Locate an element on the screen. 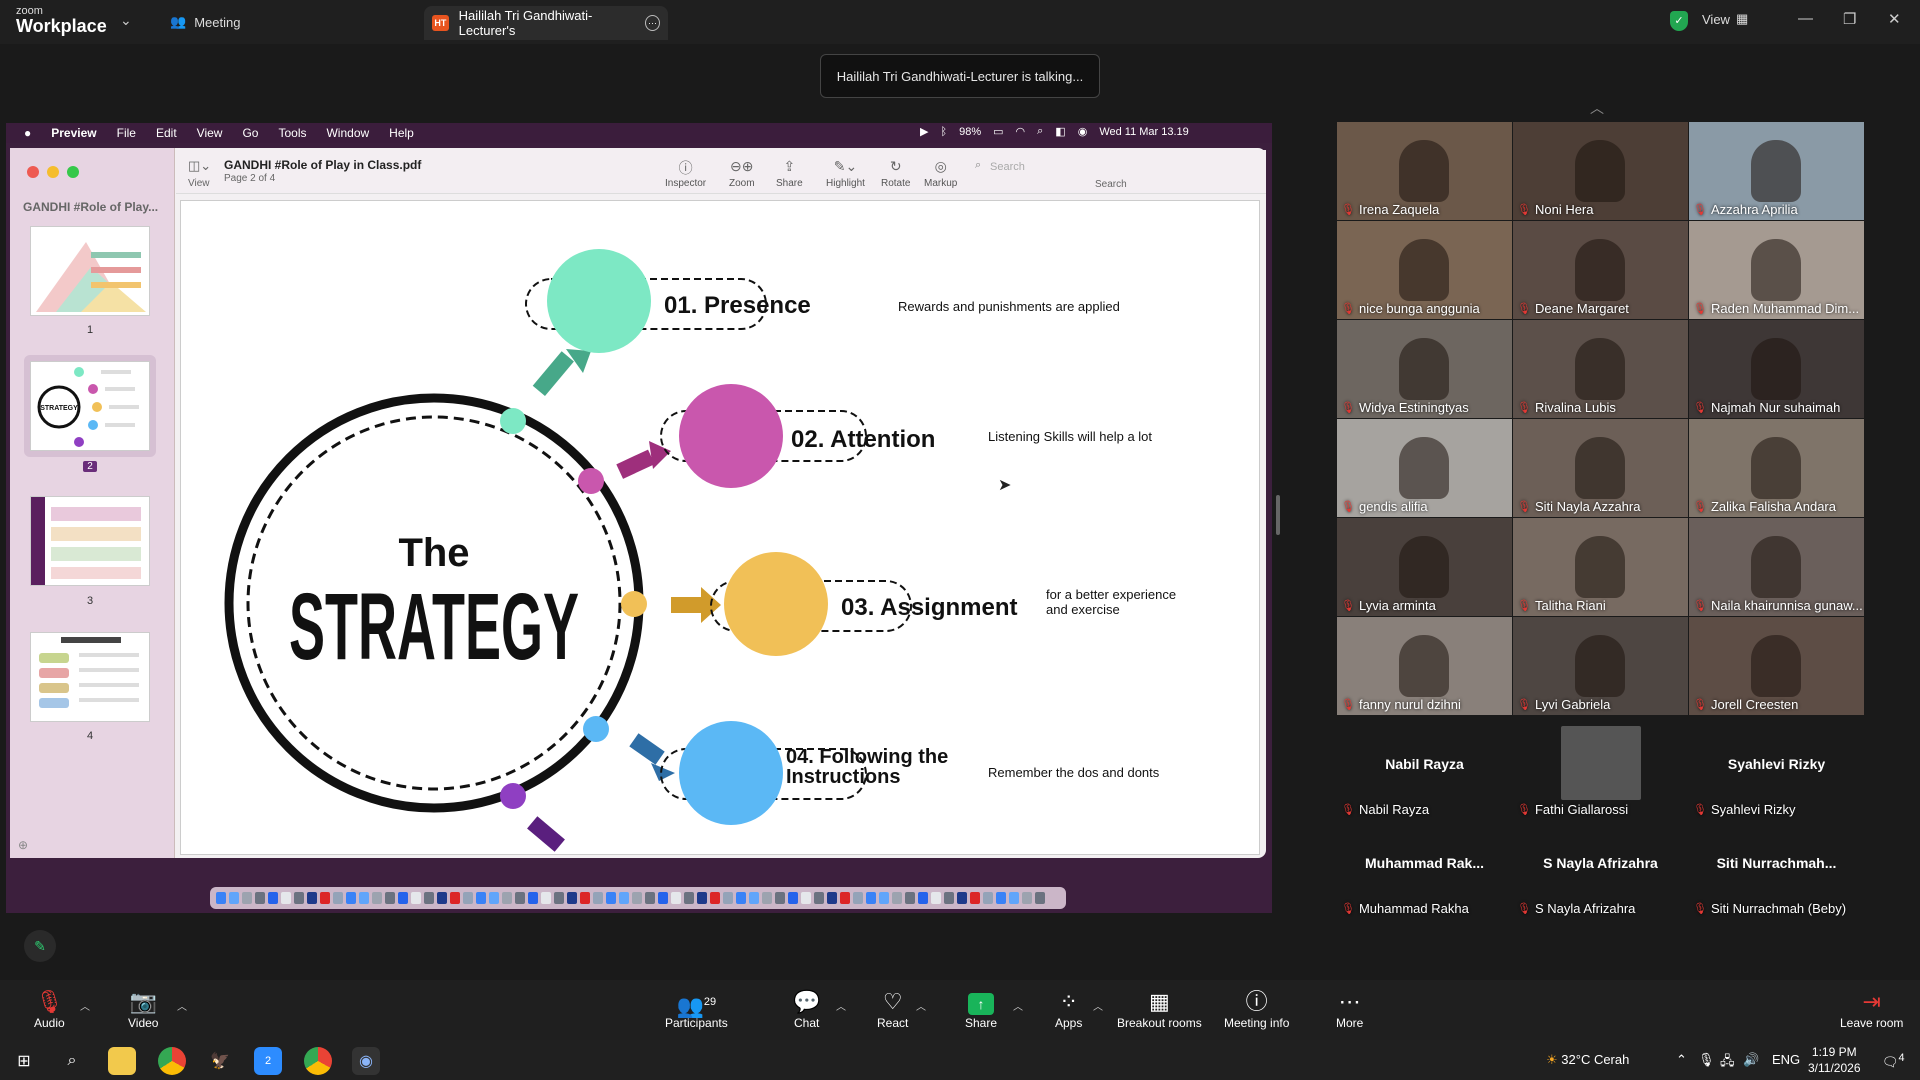 Image resolution: width=1920 pixels, height=1080 pixels. chat-button: 💬 Chat is located at coordinates (806, 1009).